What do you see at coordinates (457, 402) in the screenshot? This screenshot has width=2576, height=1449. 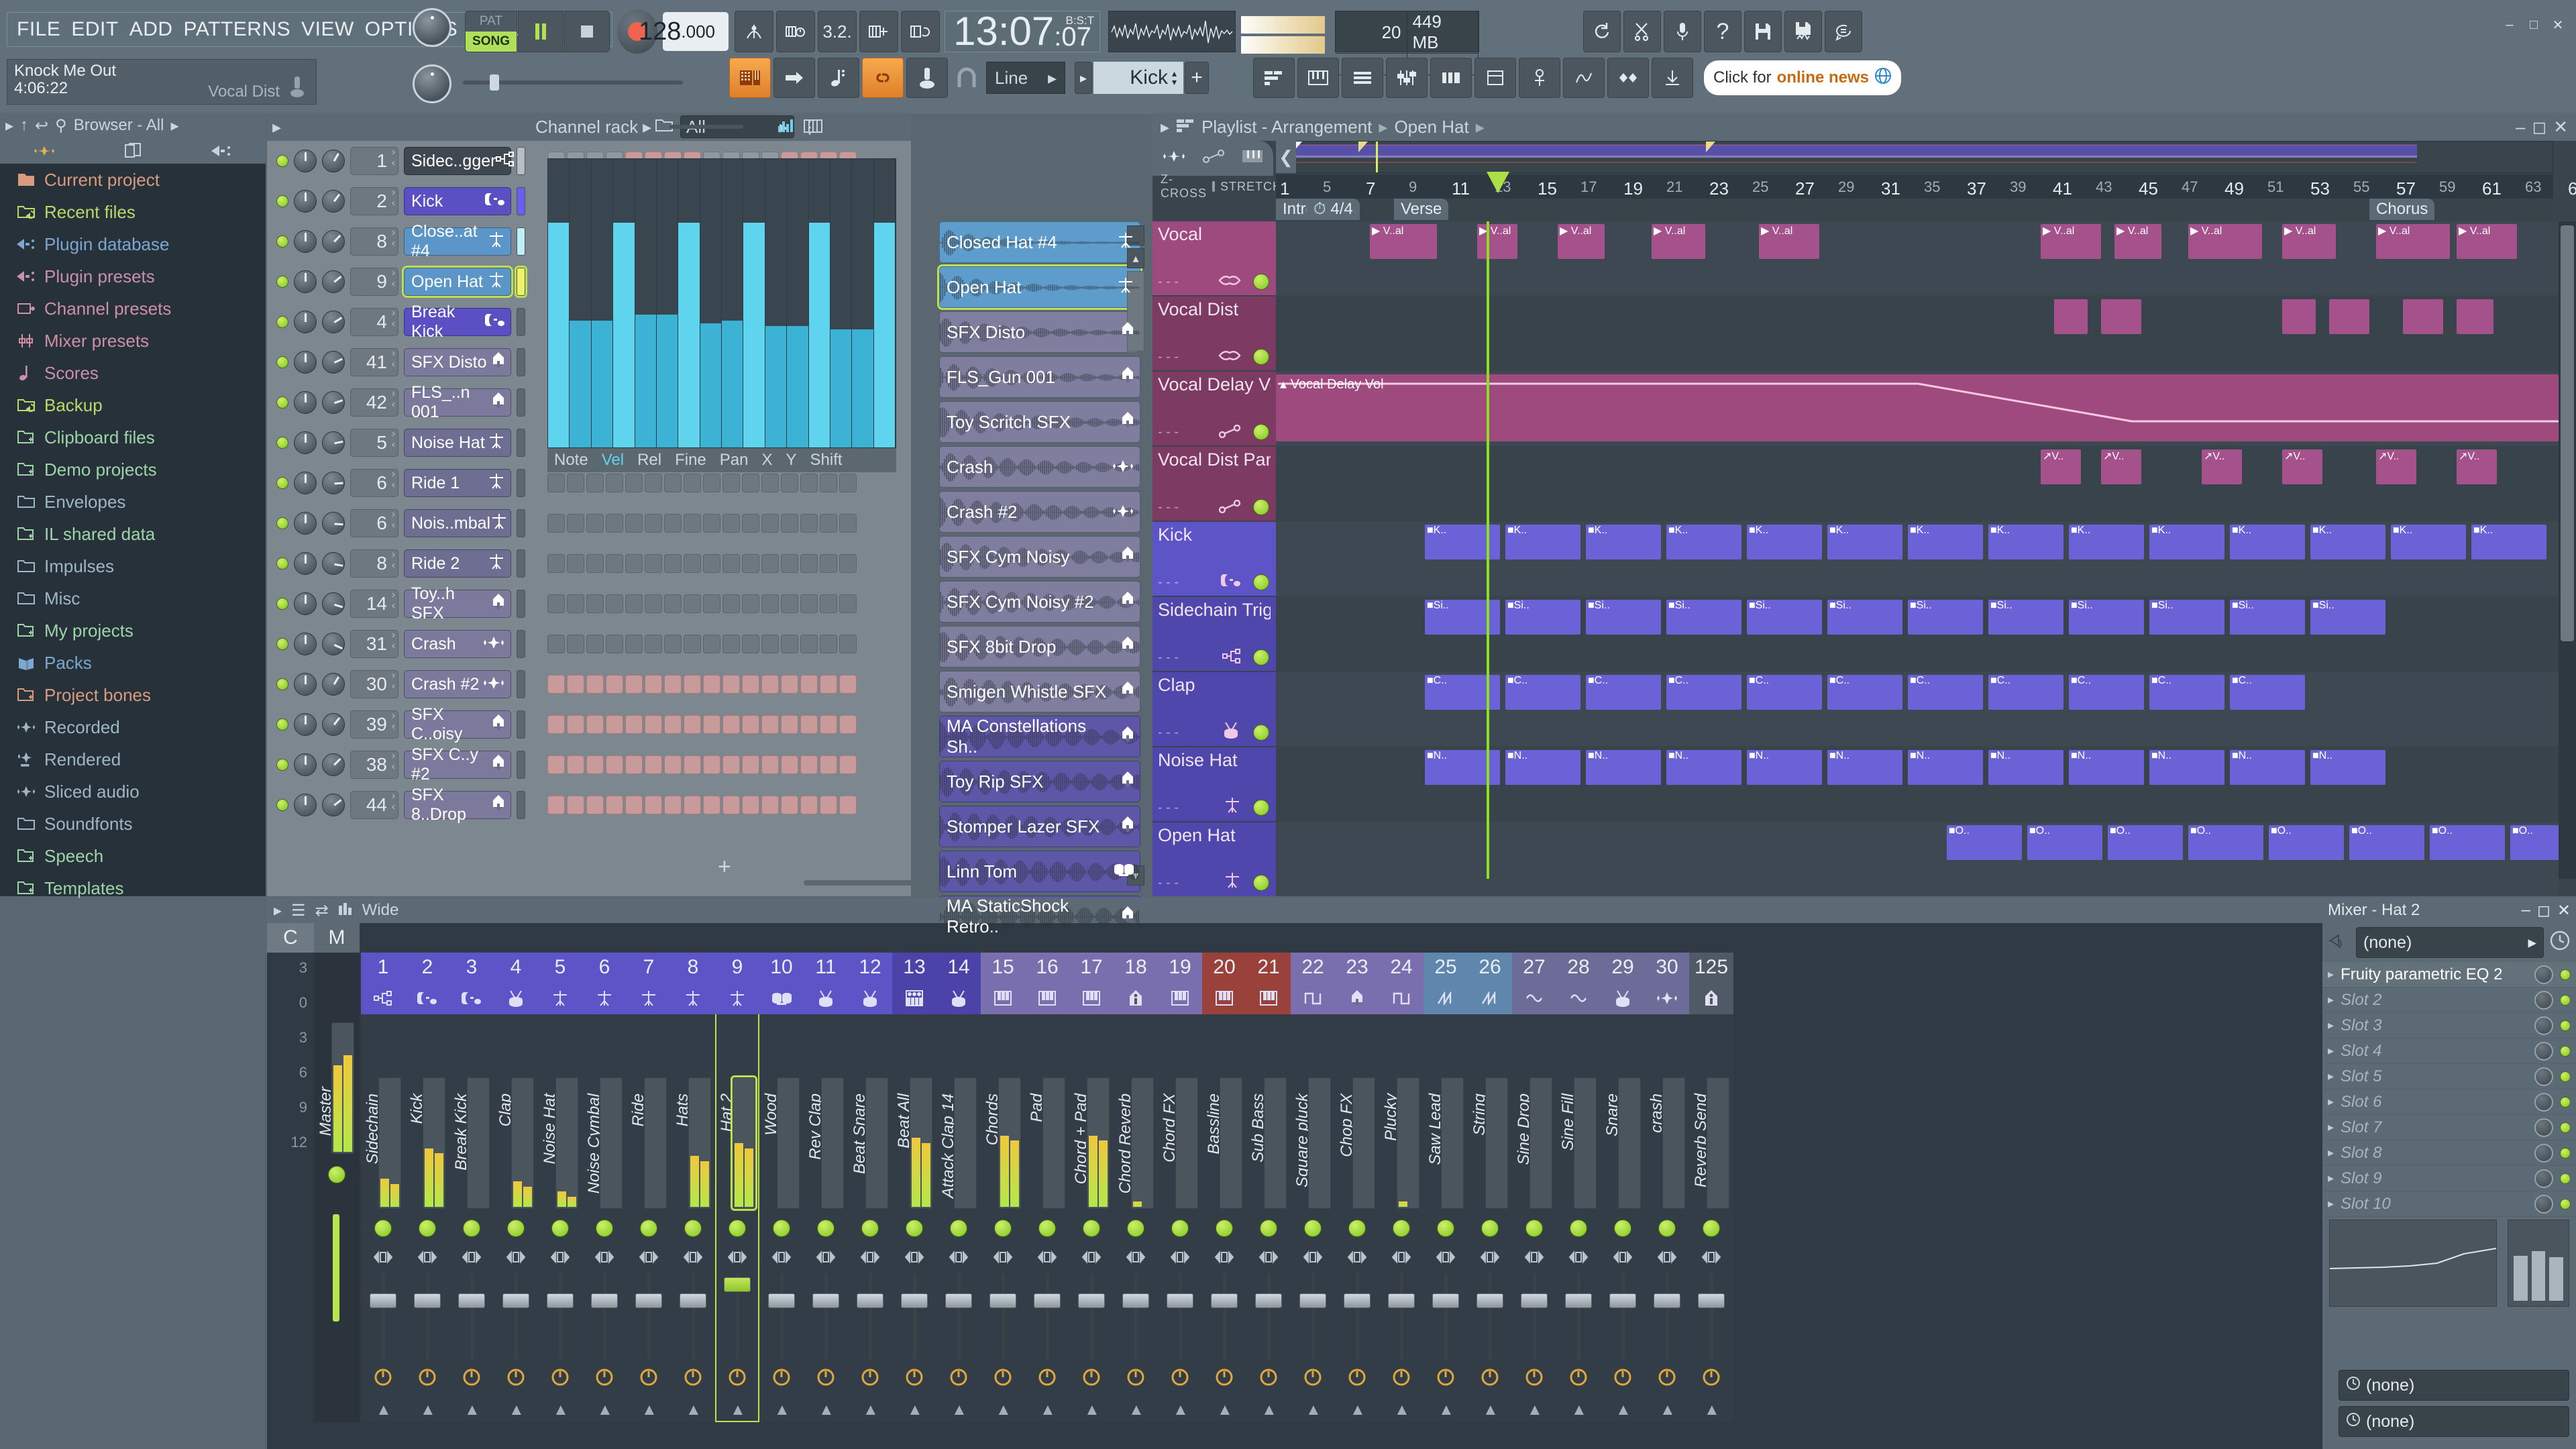 I see `channel-name-button: FLS_..n 001` at bounding box center [457, 402].